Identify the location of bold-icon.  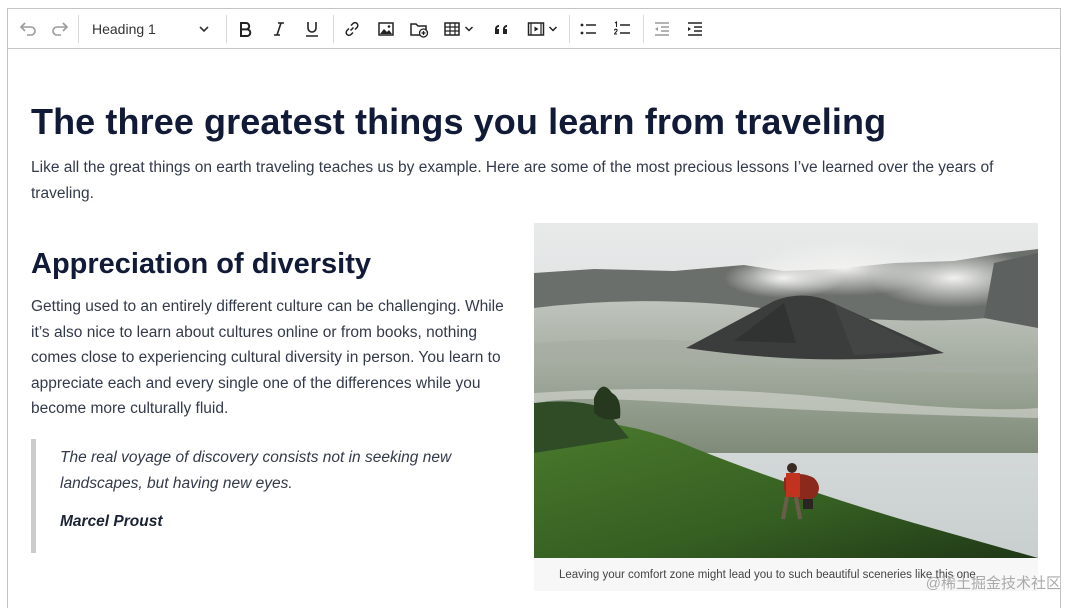
(246, 29).